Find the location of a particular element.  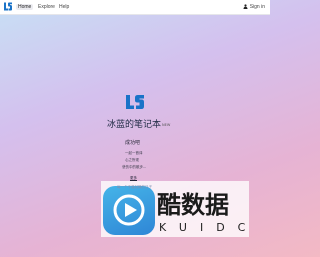

nav-explore: Explore is located at coordinates (46, 7).